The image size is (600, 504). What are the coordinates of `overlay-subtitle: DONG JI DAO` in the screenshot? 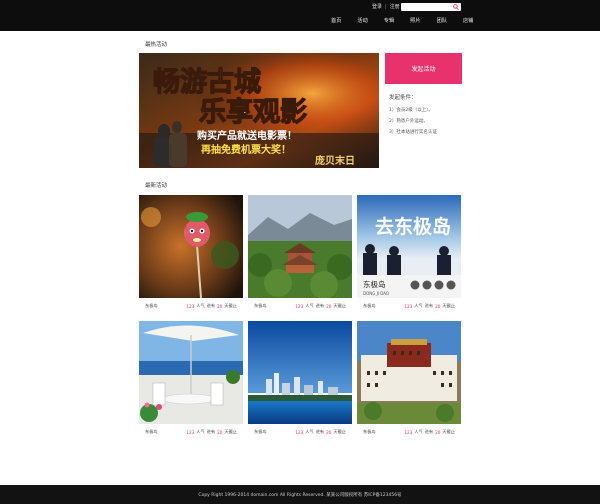 It's located at (376, 293).